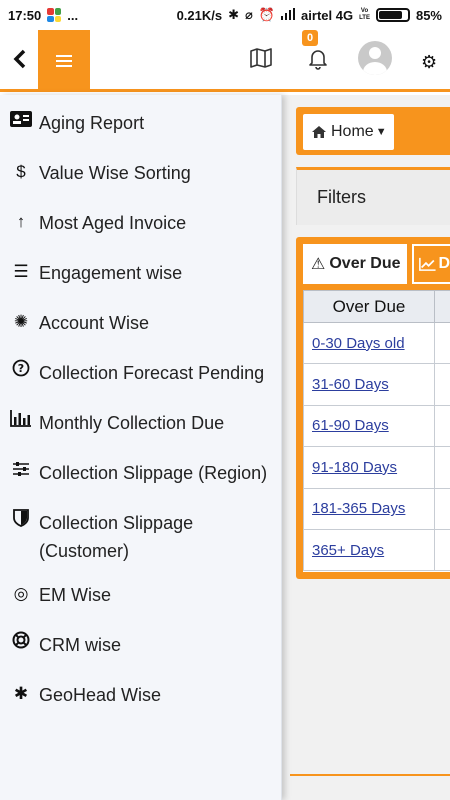 The width and height of the screenshot is (450, 800). I want to click on app-notification-icon, so click(54, 15).